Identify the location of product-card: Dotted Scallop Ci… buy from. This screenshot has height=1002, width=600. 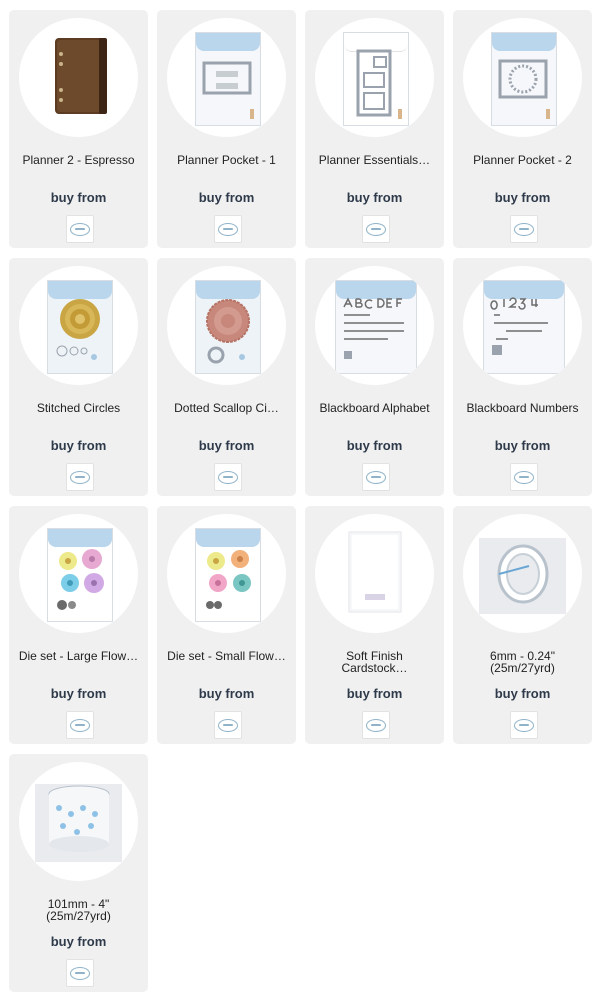
(226, 377).